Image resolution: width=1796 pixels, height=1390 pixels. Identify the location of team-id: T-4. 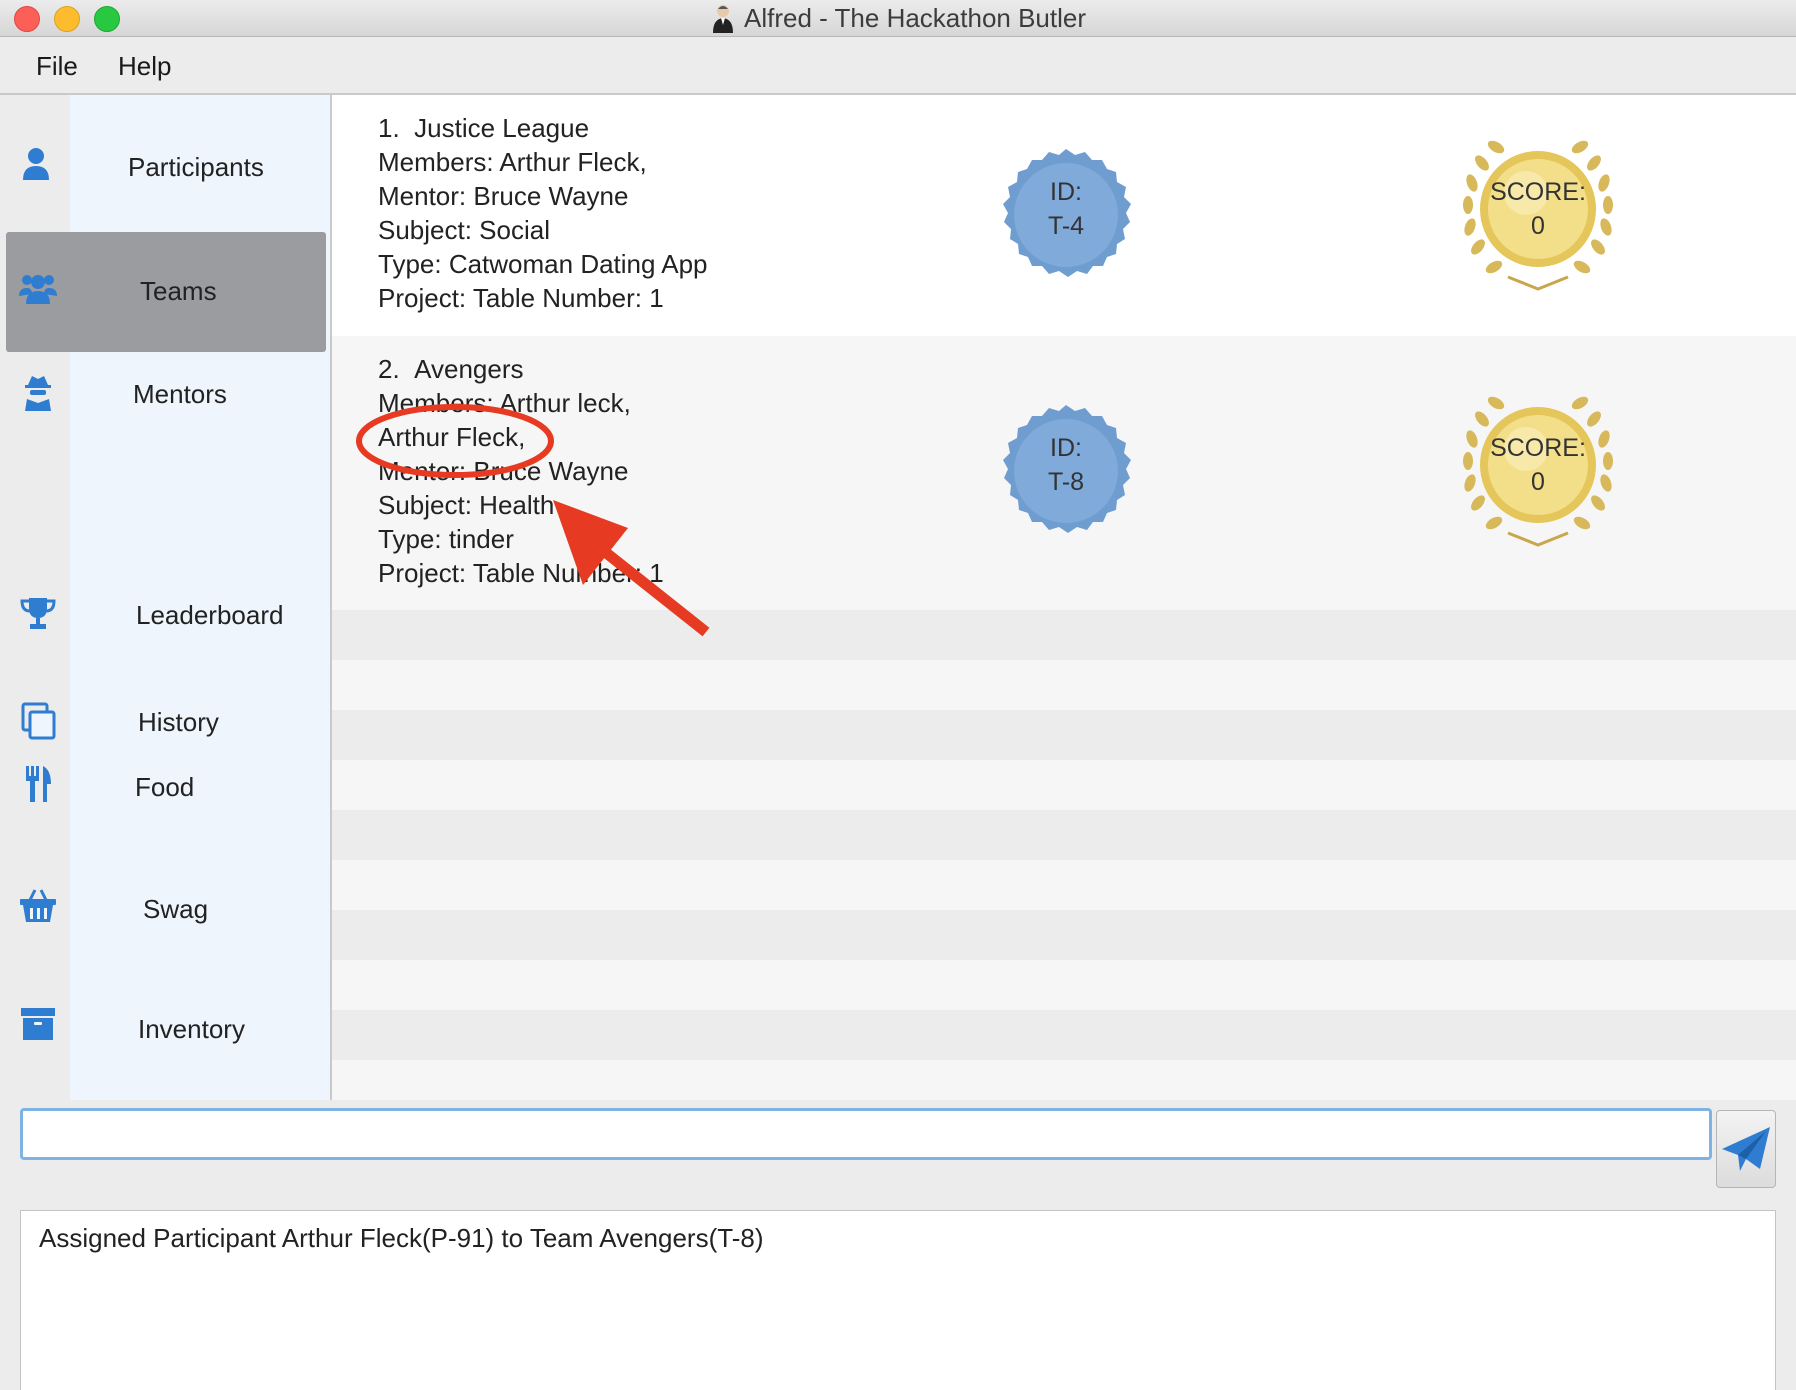
(1066, 226).